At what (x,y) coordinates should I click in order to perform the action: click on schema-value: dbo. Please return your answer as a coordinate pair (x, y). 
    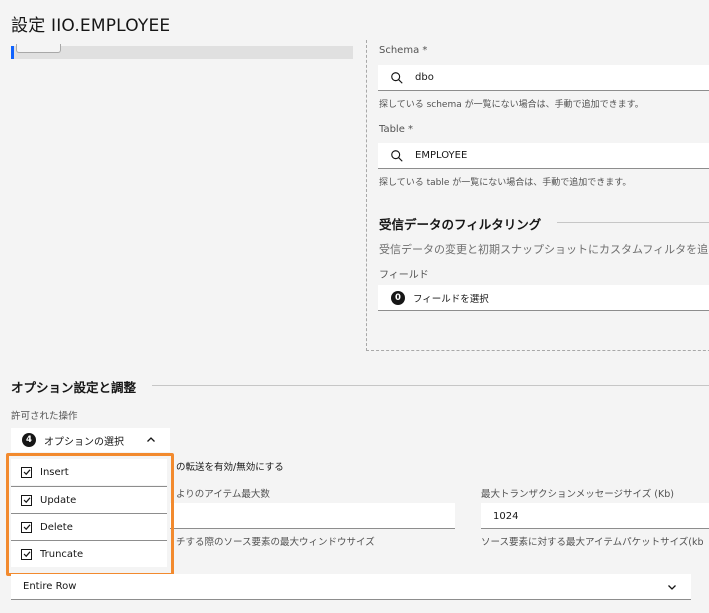
    Looking at the image, I should click on (424, 77).